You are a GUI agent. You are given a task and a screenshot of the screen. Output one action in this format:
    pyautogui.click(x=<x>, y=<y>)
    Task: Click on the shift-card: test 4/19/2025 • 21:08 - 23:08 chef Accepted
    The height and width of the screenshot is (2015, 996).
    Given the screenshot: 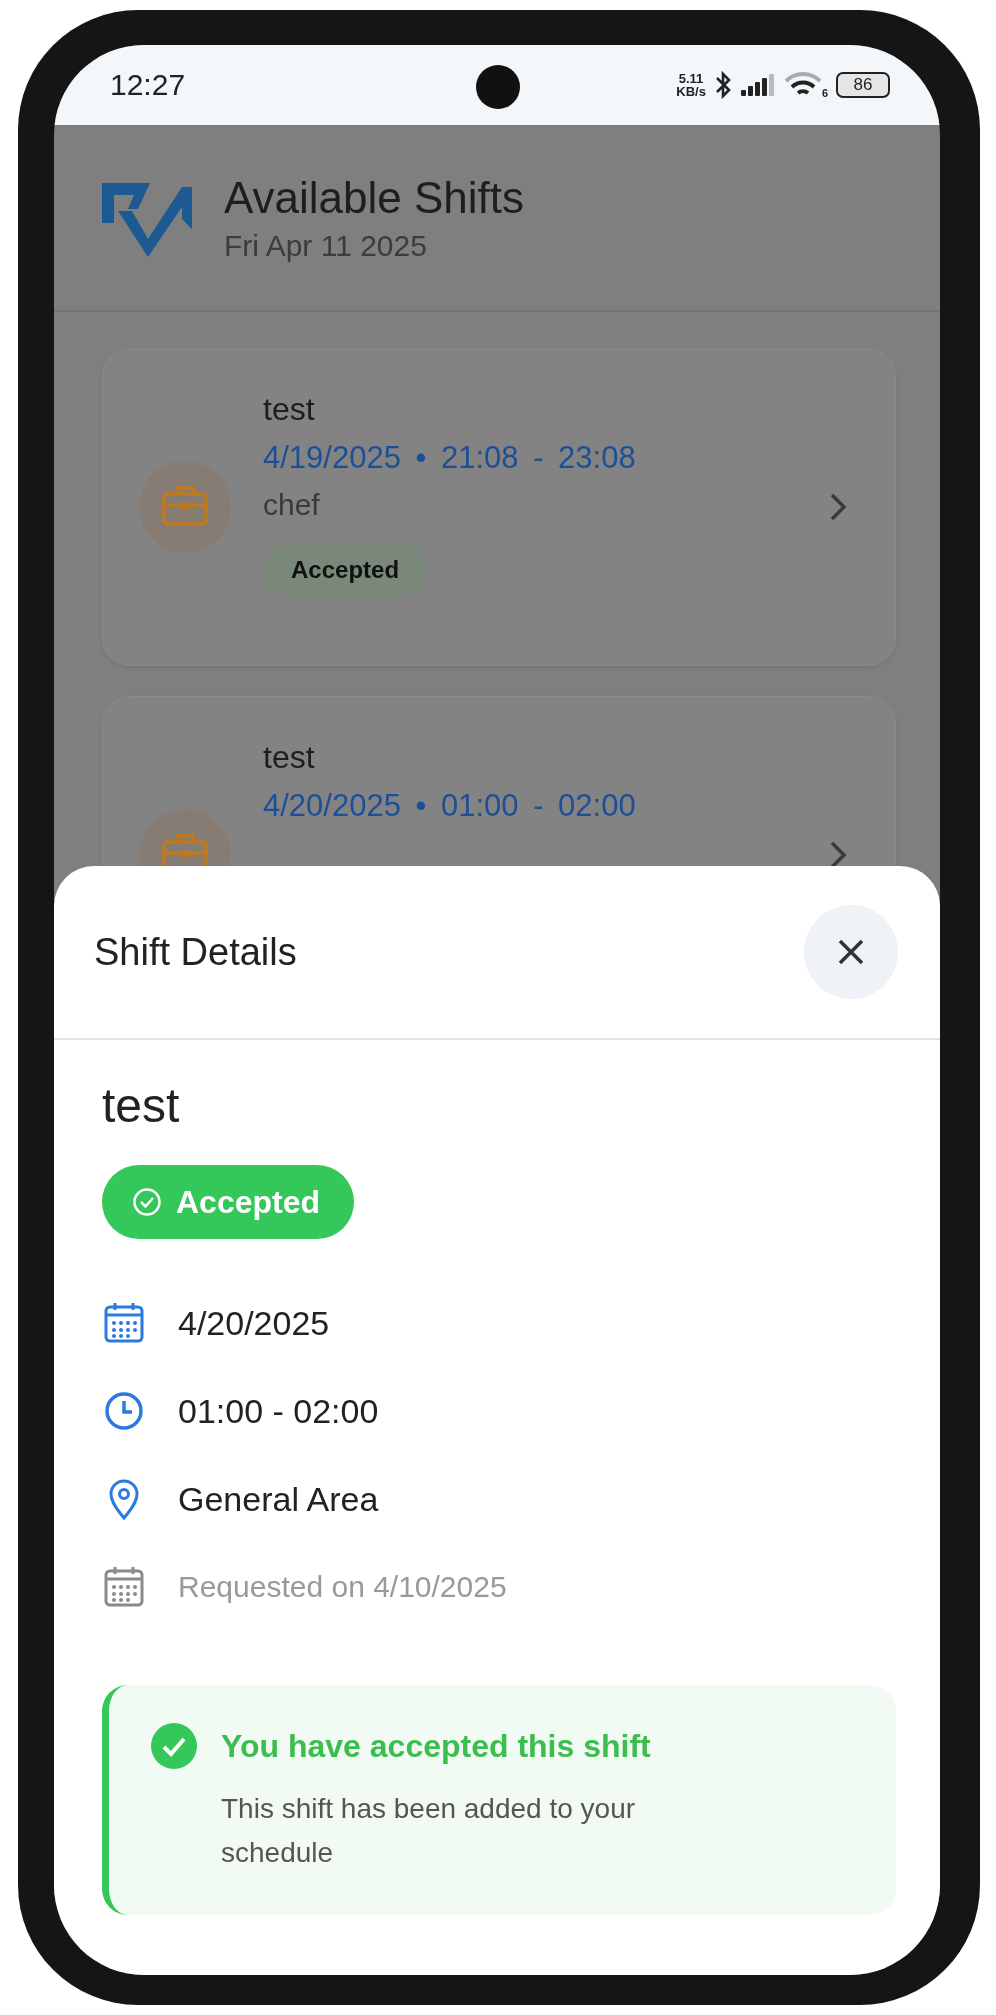 What is the action you would take?
    pyautogui.click(x=499, y=507)
    